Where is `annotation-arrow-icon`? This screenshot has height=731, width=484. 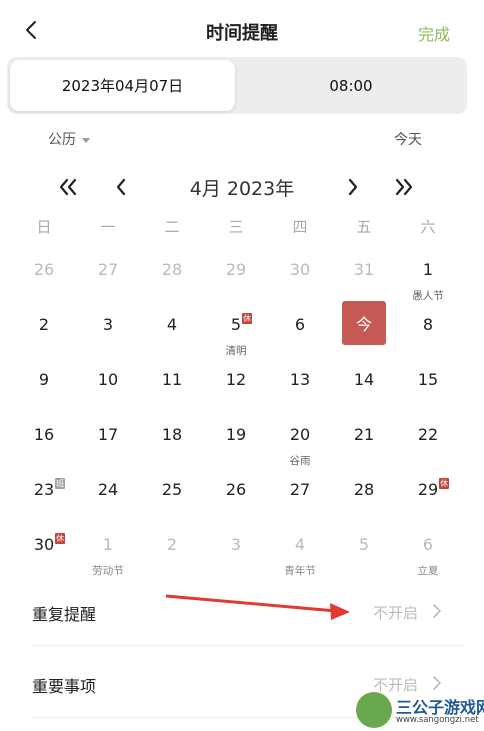 annotation-arrow-icon is located at coordinates (257, 607).